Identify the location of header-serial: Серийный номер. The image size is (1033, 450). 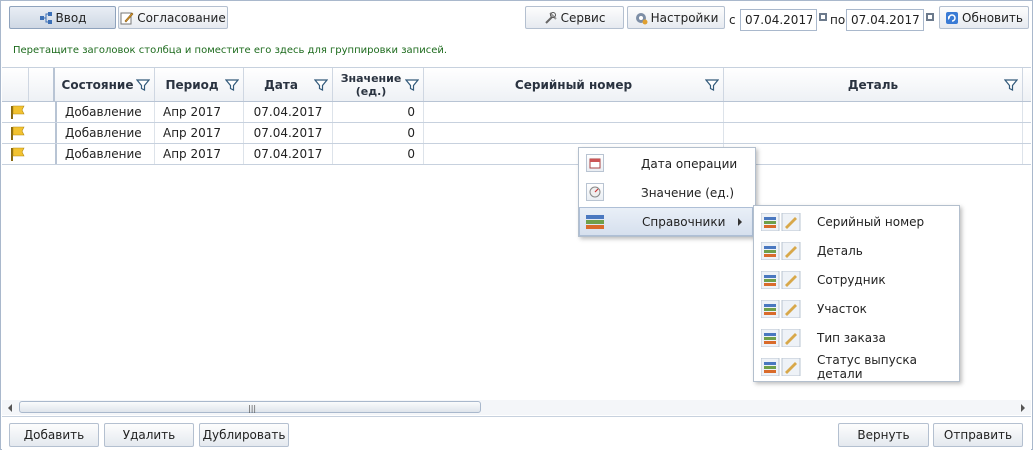
(574, 84).